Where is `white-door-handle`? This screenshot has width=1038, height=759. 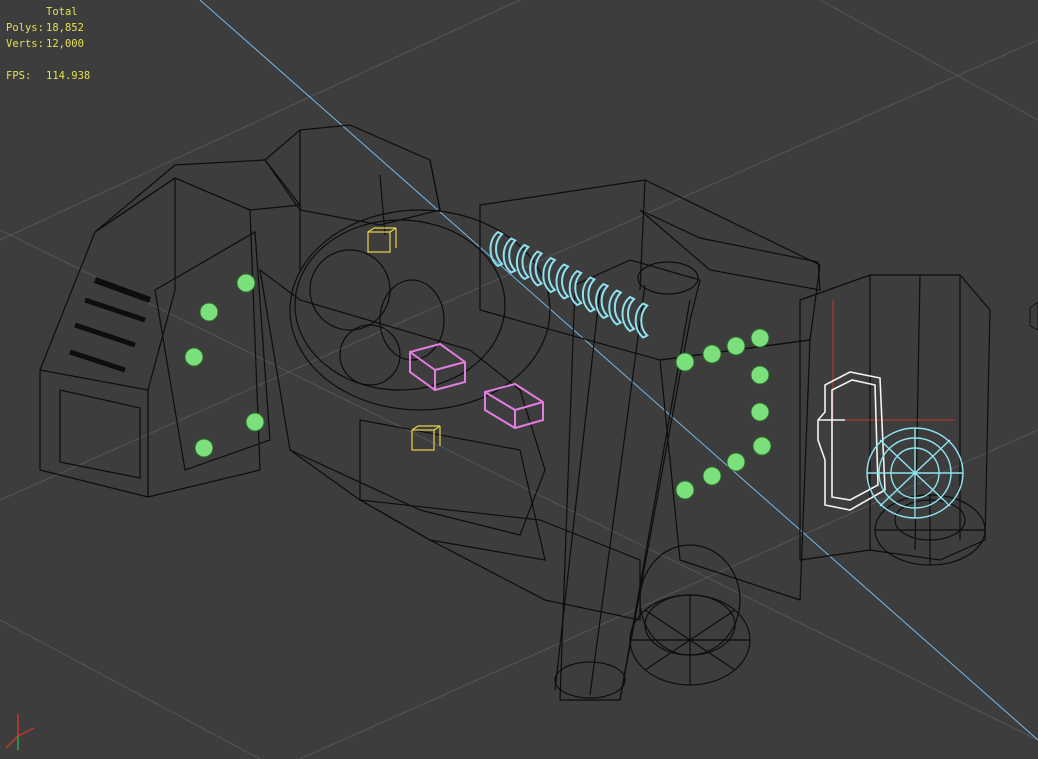 white-door-handle is located at coordinates (851, 441).